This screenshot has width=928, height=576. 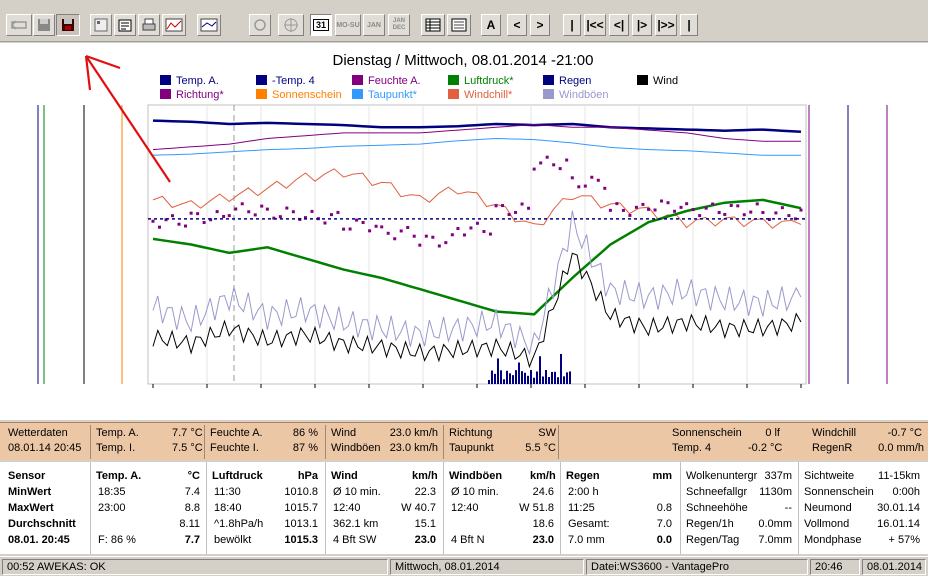 What do you see at coordinates (19, 25) in the screenshot?
I see `exit-button` at bounding box center [19, 25].